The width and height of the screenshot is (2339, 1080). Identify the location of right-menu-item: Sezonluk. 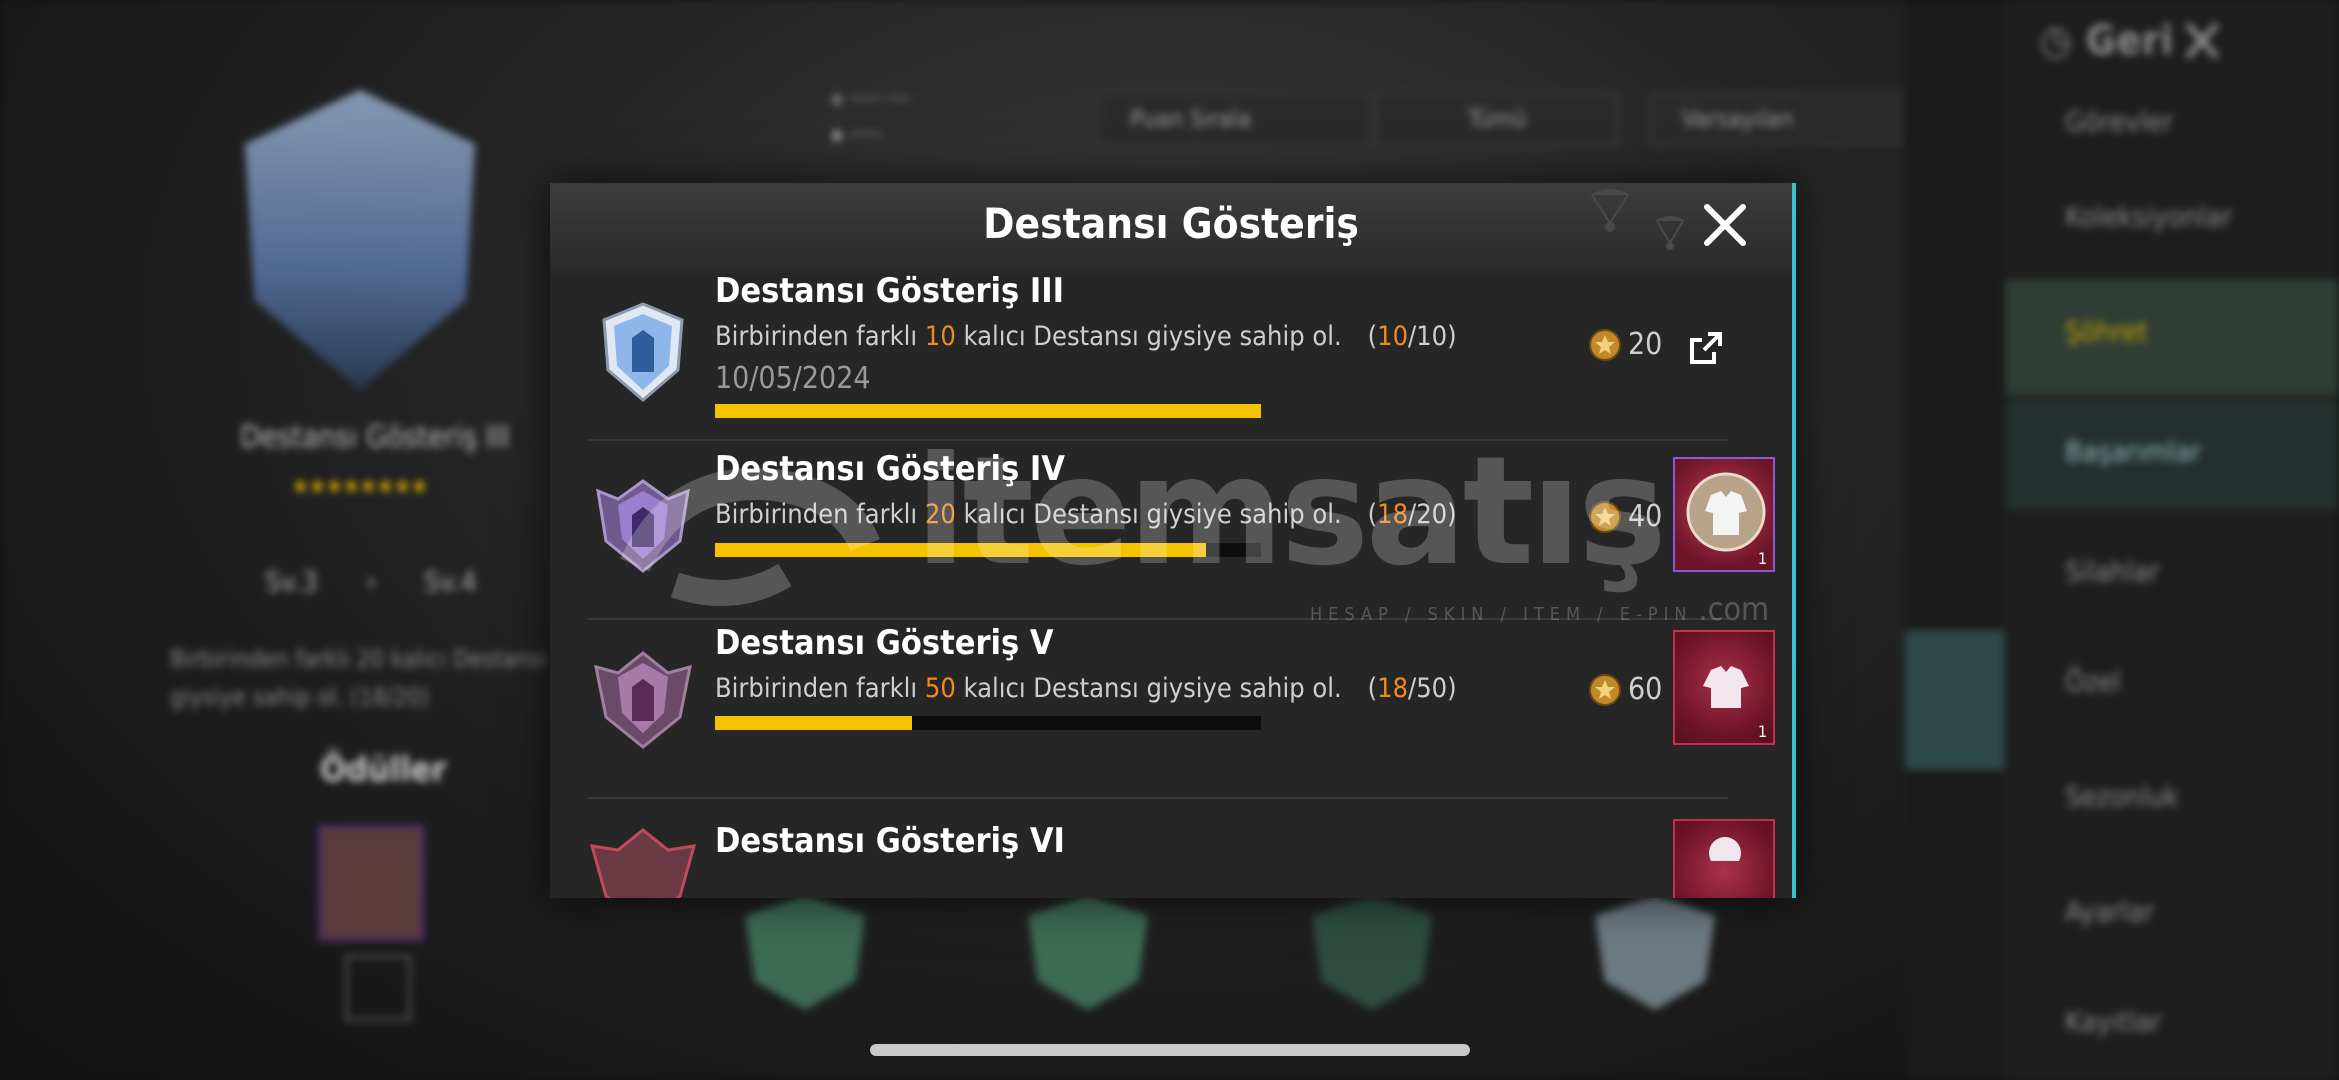
(2122, 796).